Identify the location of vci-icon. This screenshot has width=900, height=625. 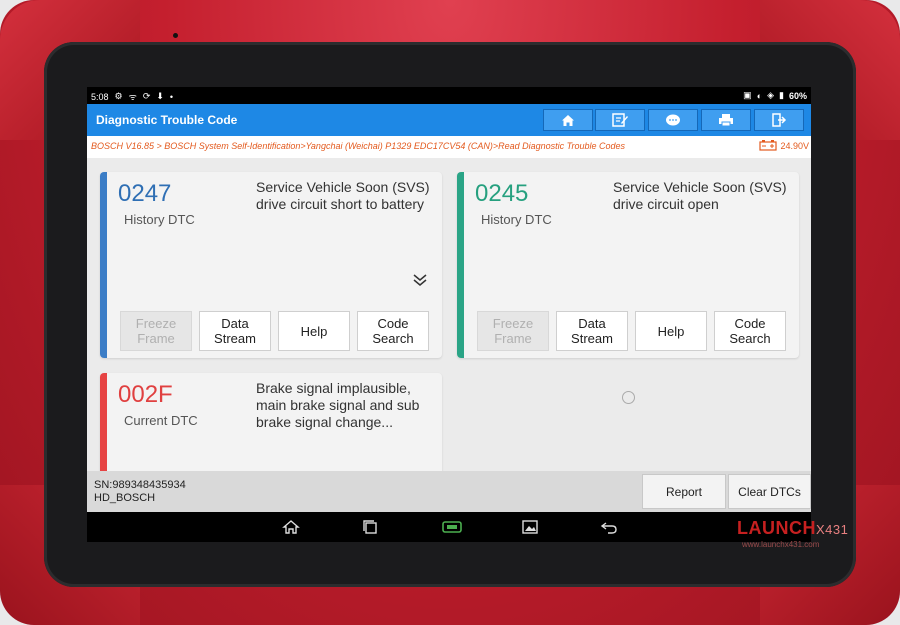
(452, 527).